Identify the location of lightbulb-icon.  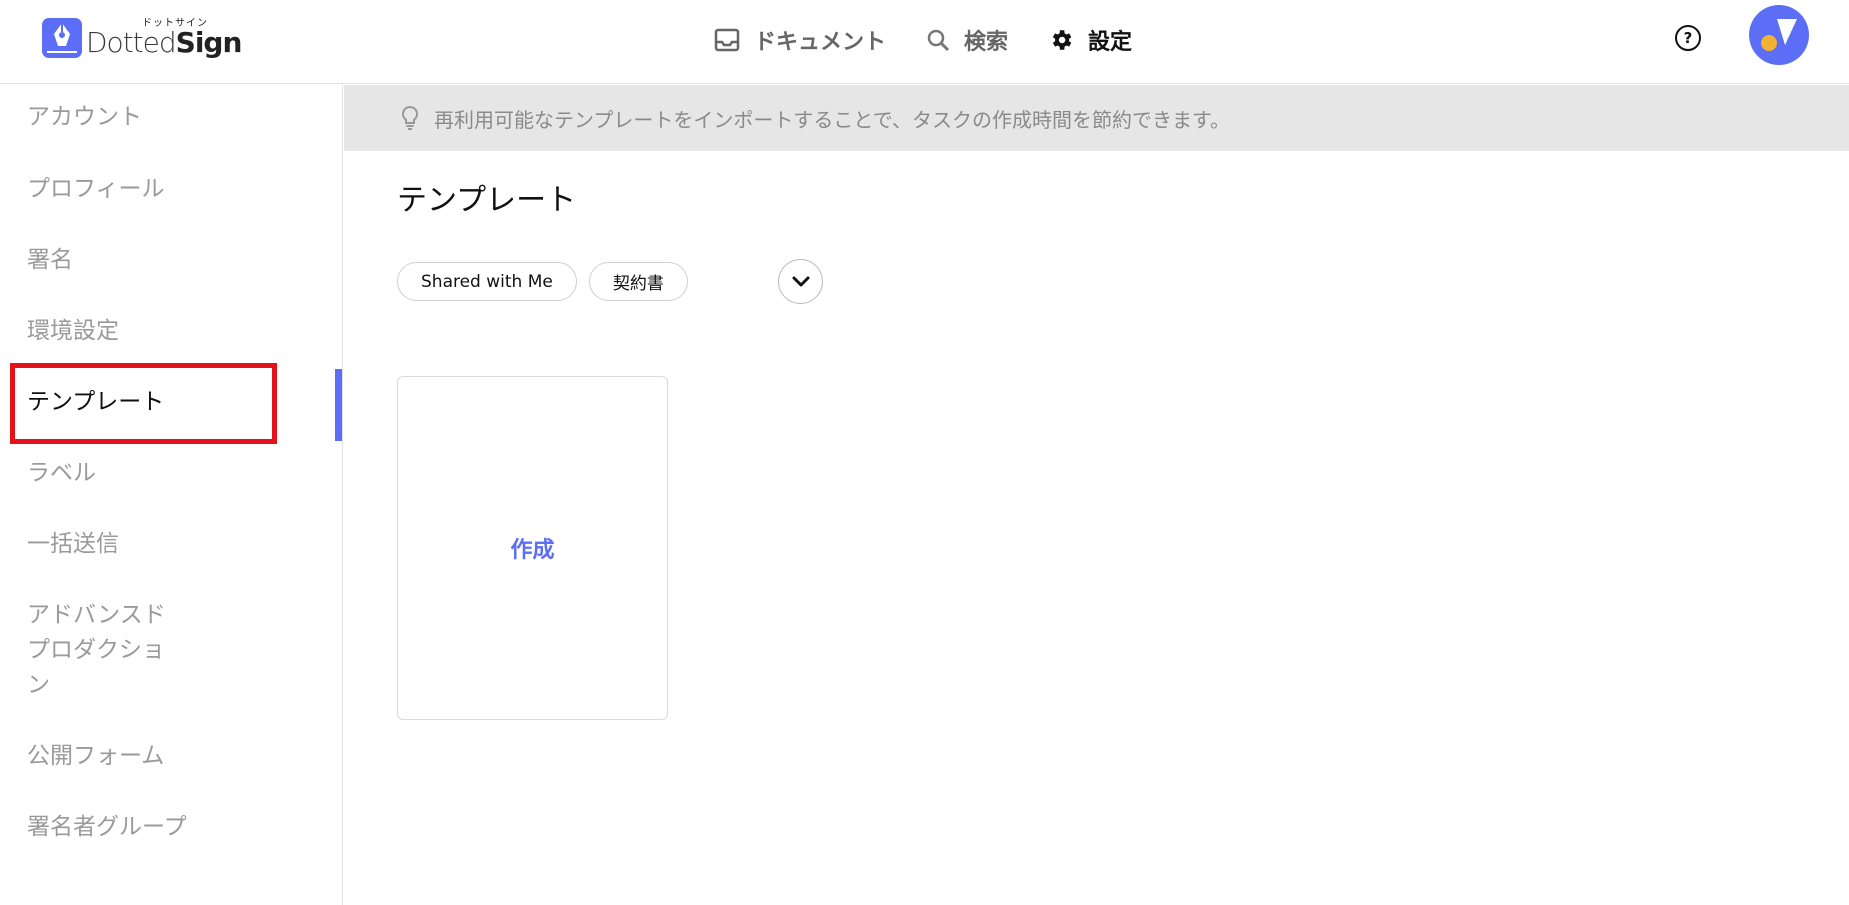
(410, 118).